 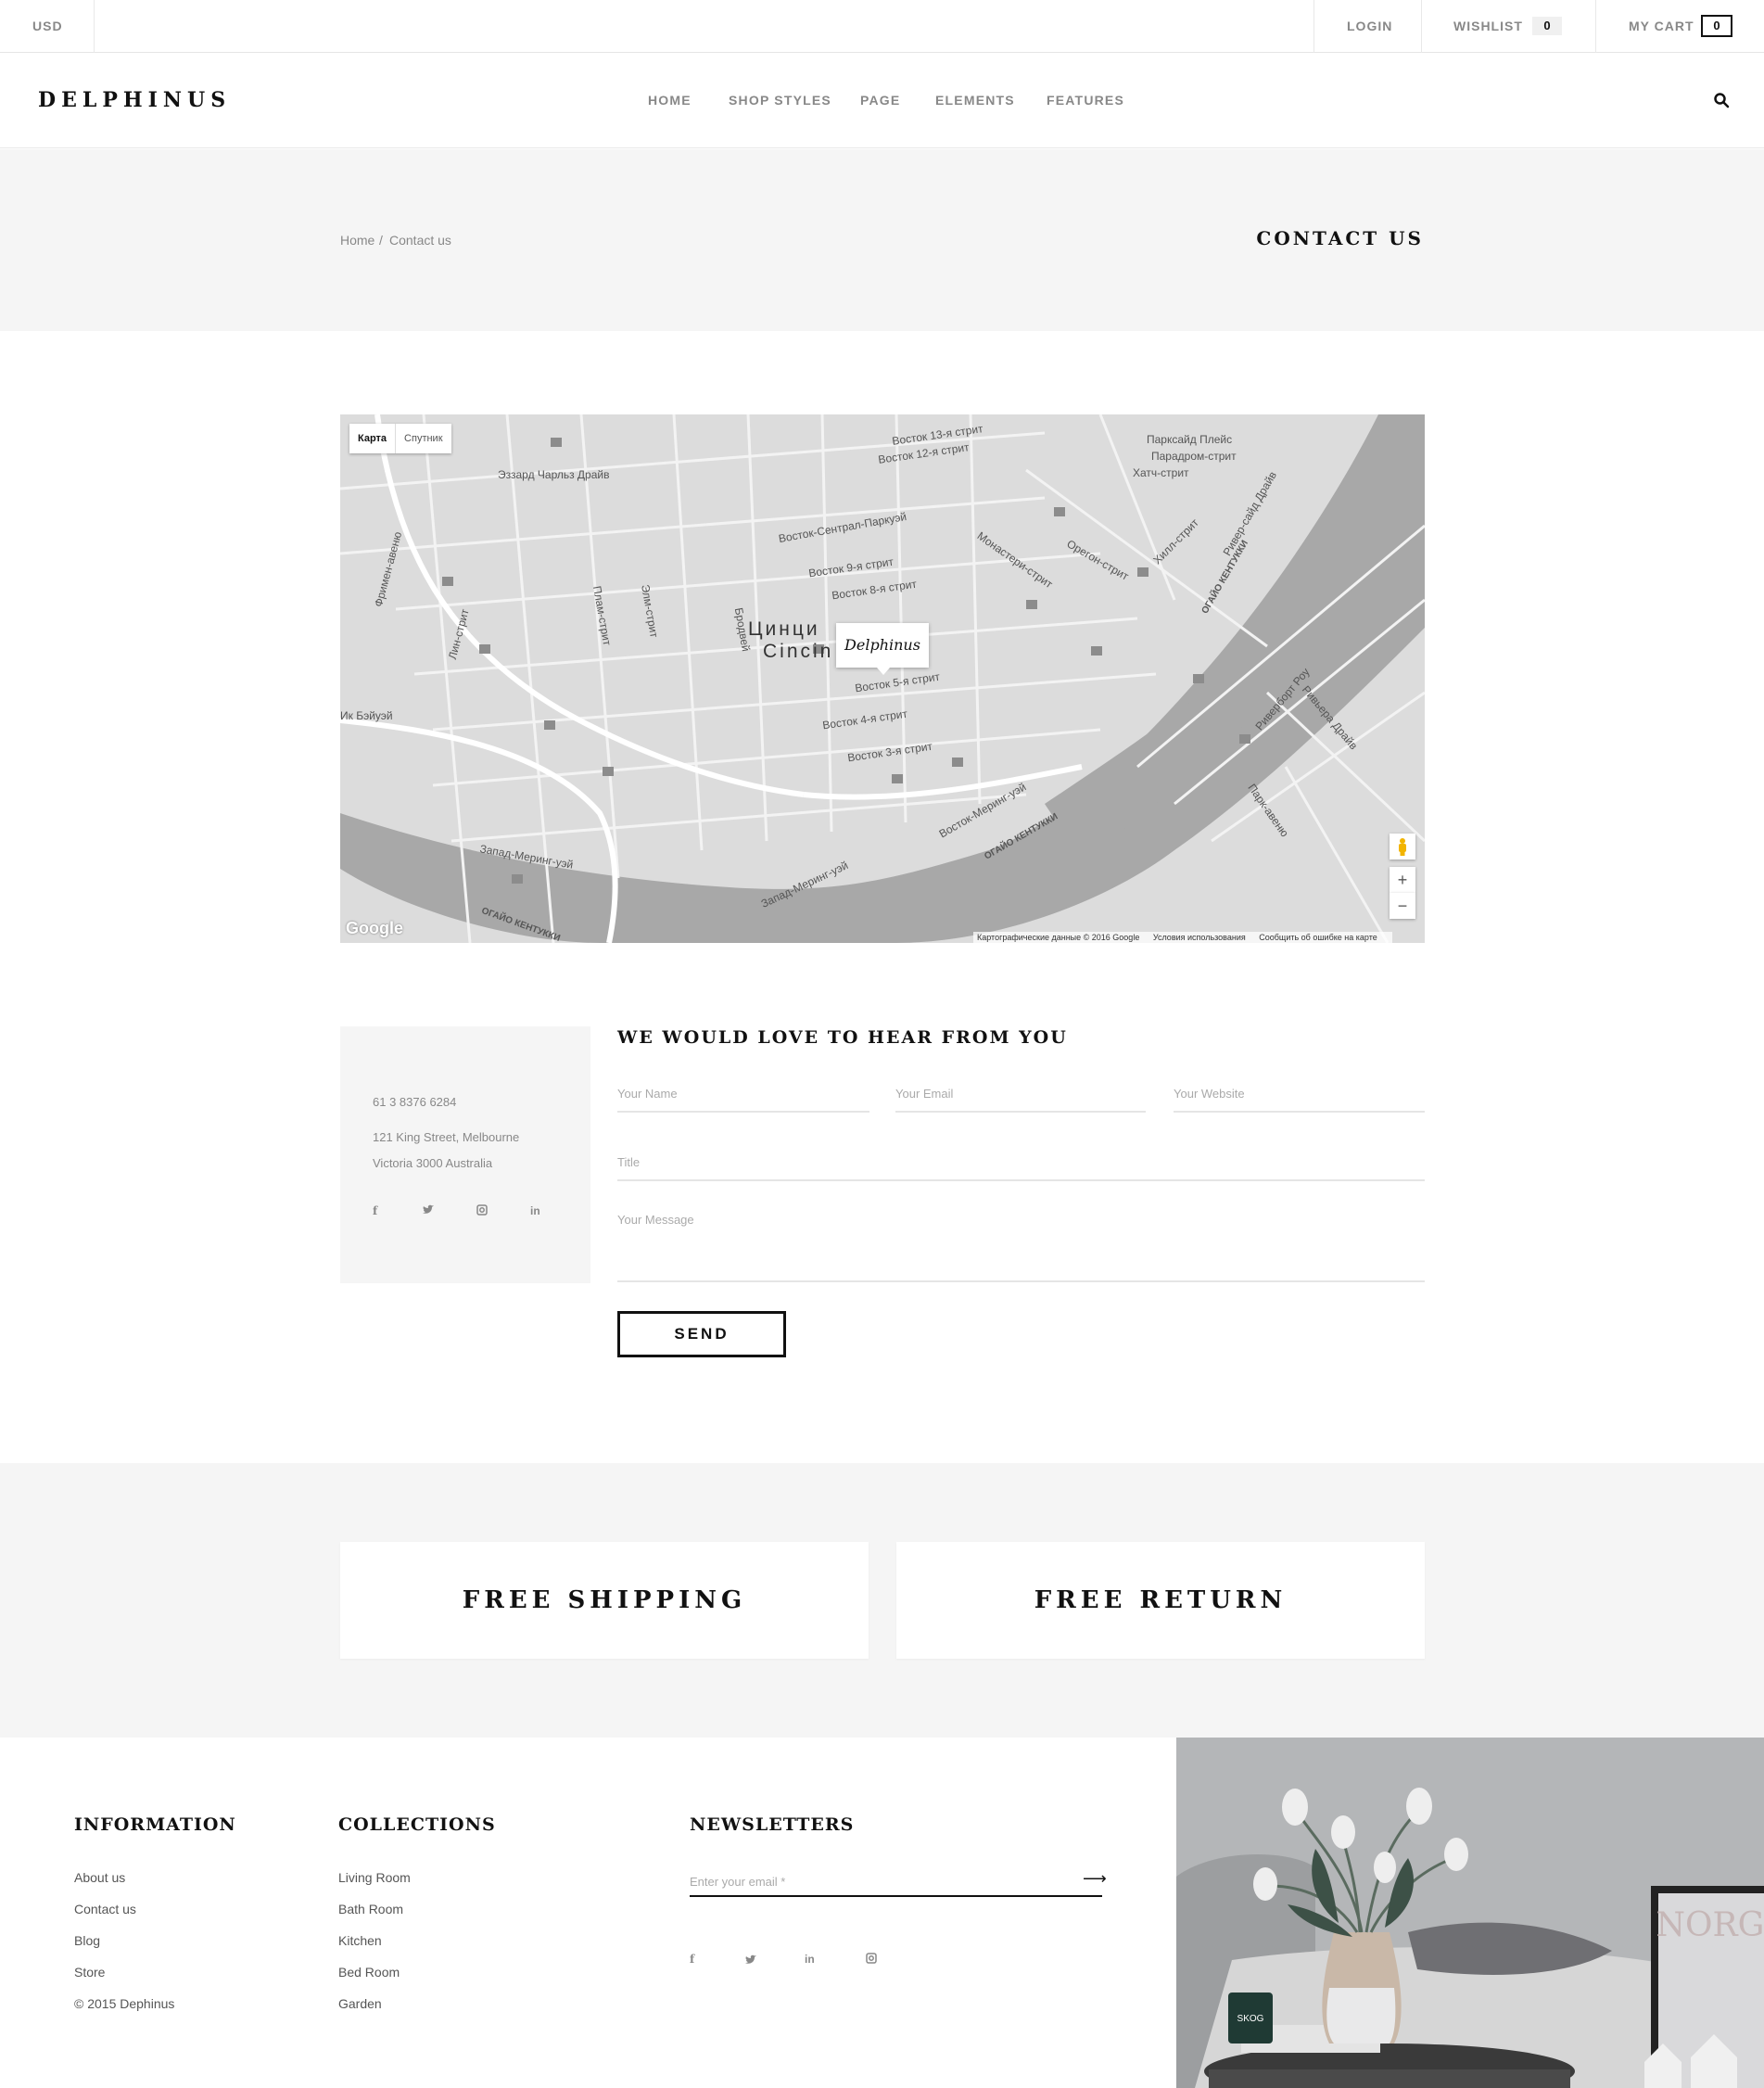 I want to click on features-band: FREE SHIPPING FREE RETURN, so click(x=882, y=1600).